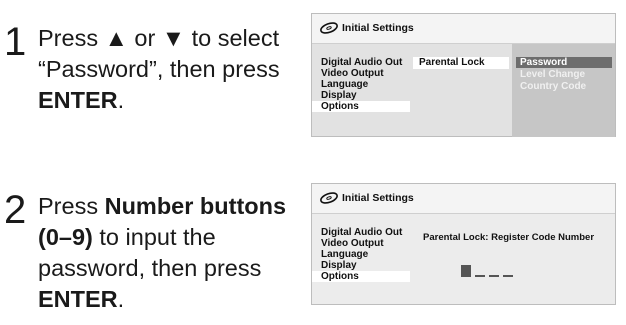  What do you see at coordinates (461, 63) in the screenshot?
I see `submenu-item-parental-lock: Parental Lock` at bounding box center [461, 63].